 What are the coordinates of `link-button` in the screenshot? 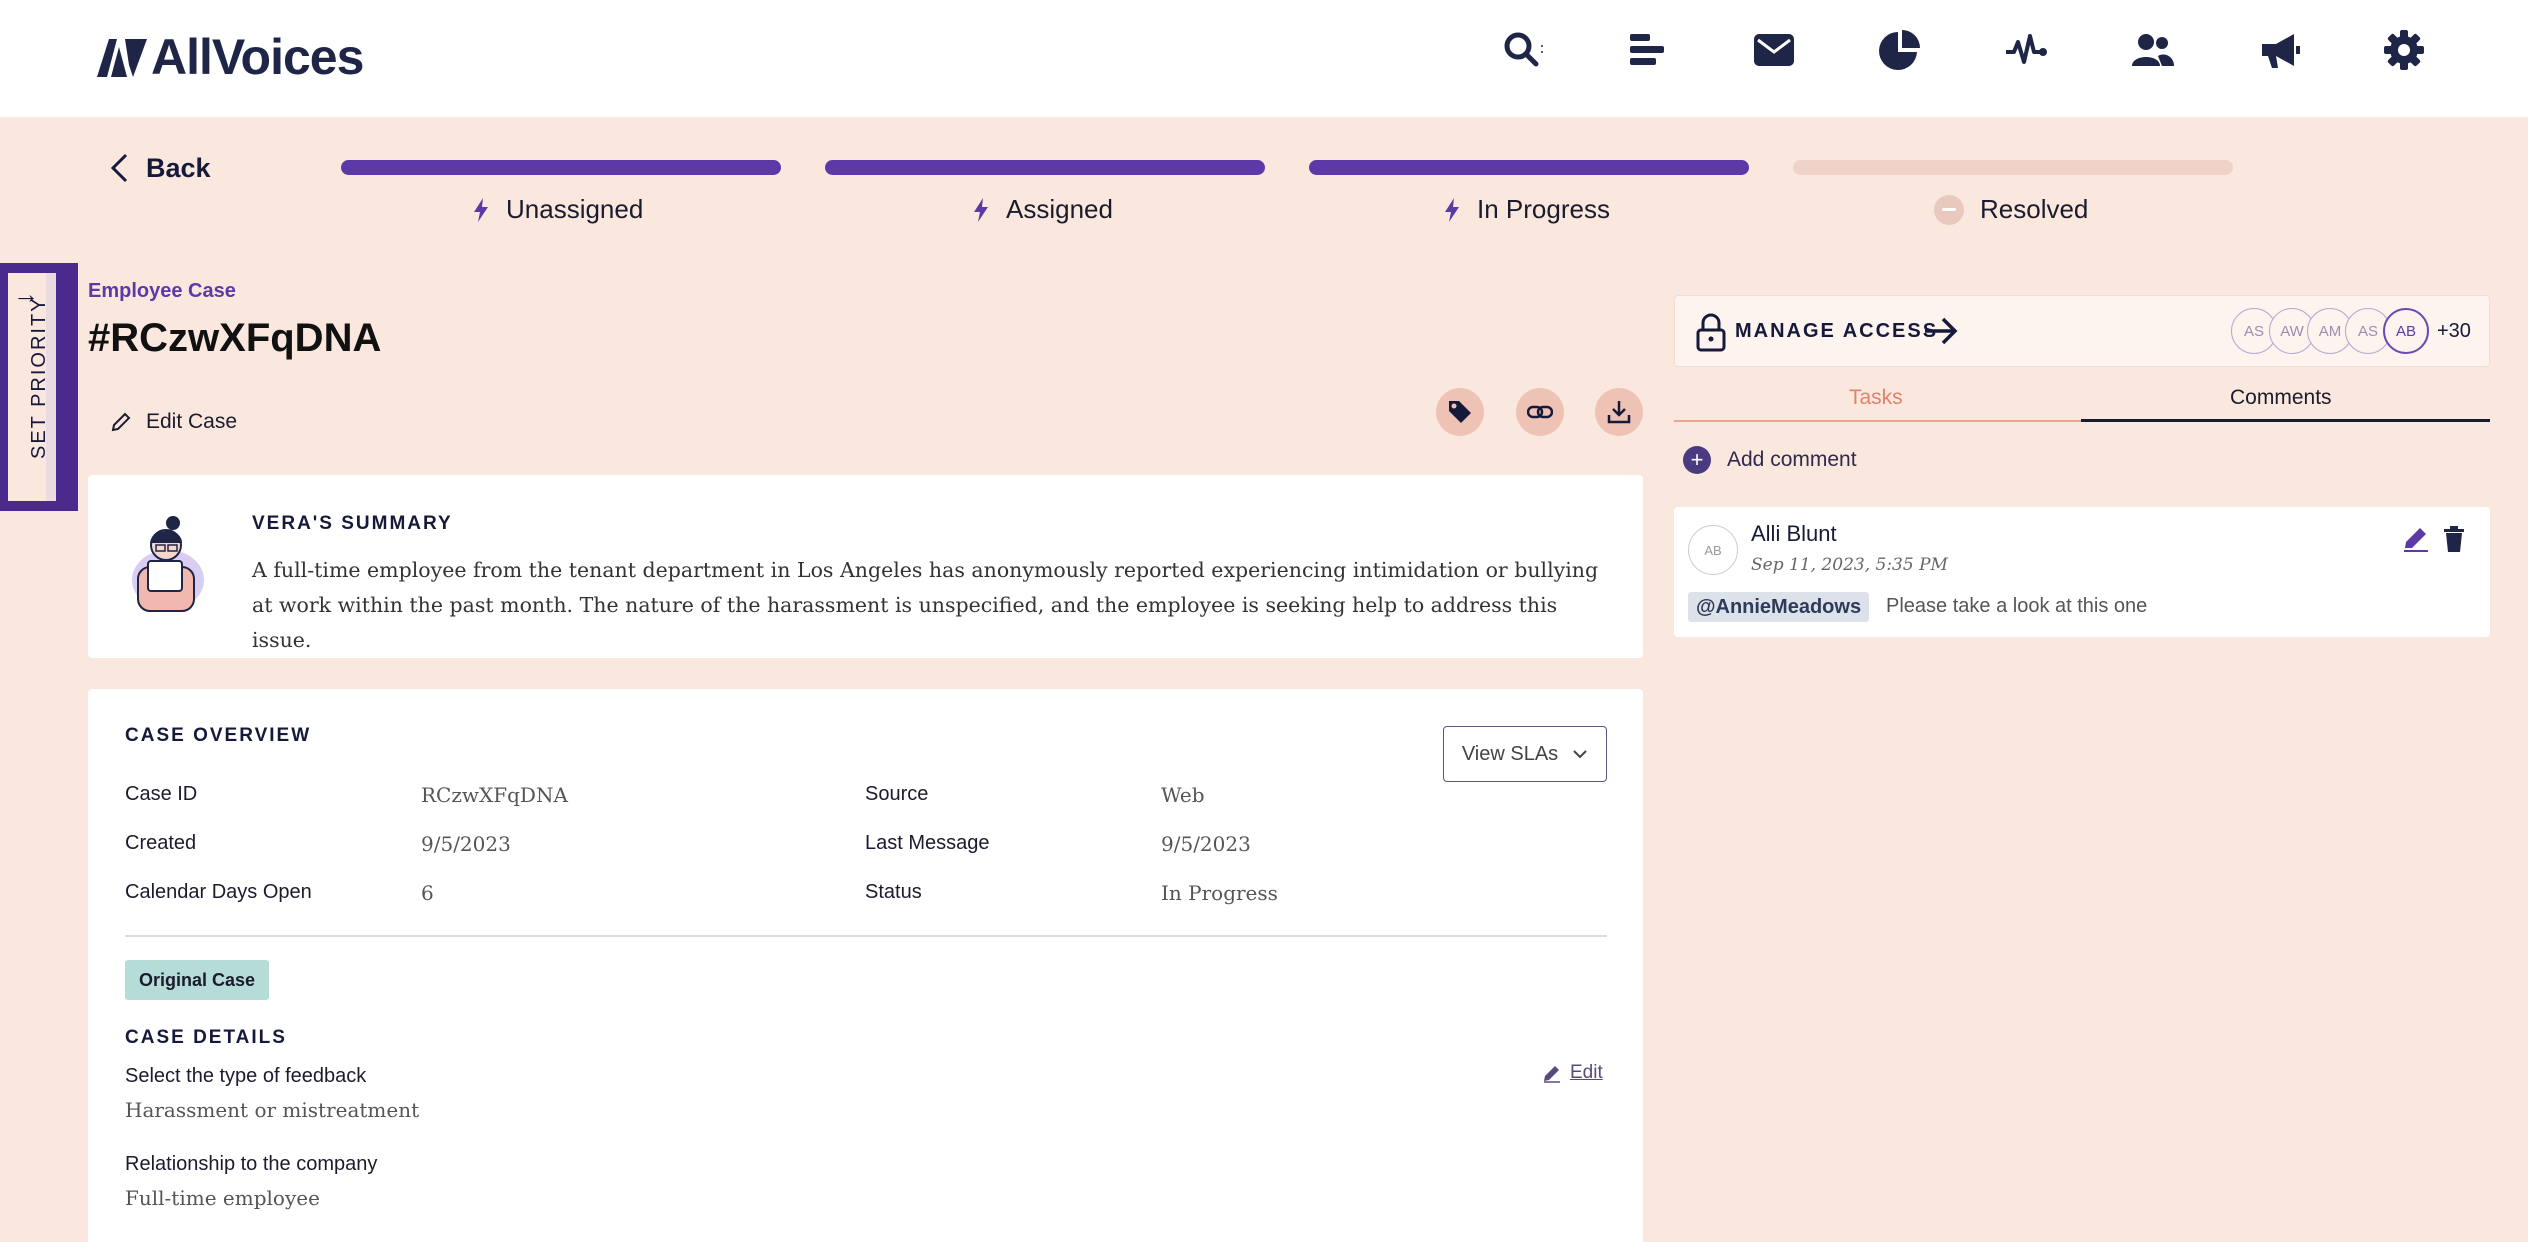 It's located at (1540, 412).